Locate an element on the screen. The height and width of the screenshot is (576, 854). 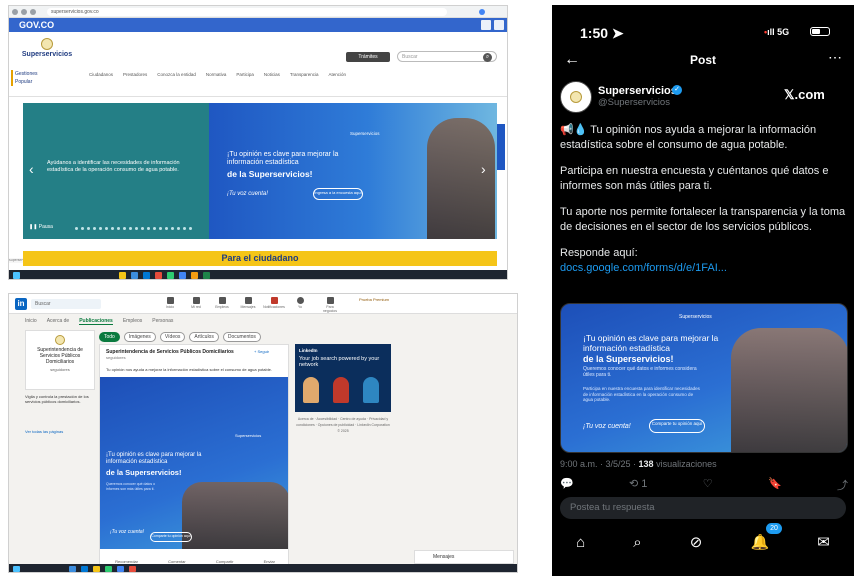
user-handle: @Superservicios is located at coordinates (634, 102).